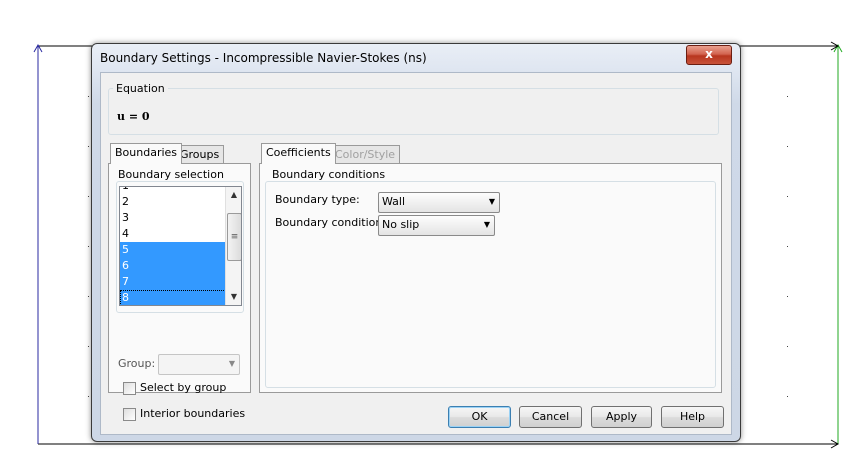 Image resolution: width=864 pixels, height=468 pixels. I want to click on equation-text: u = 0, so click(133, 116).